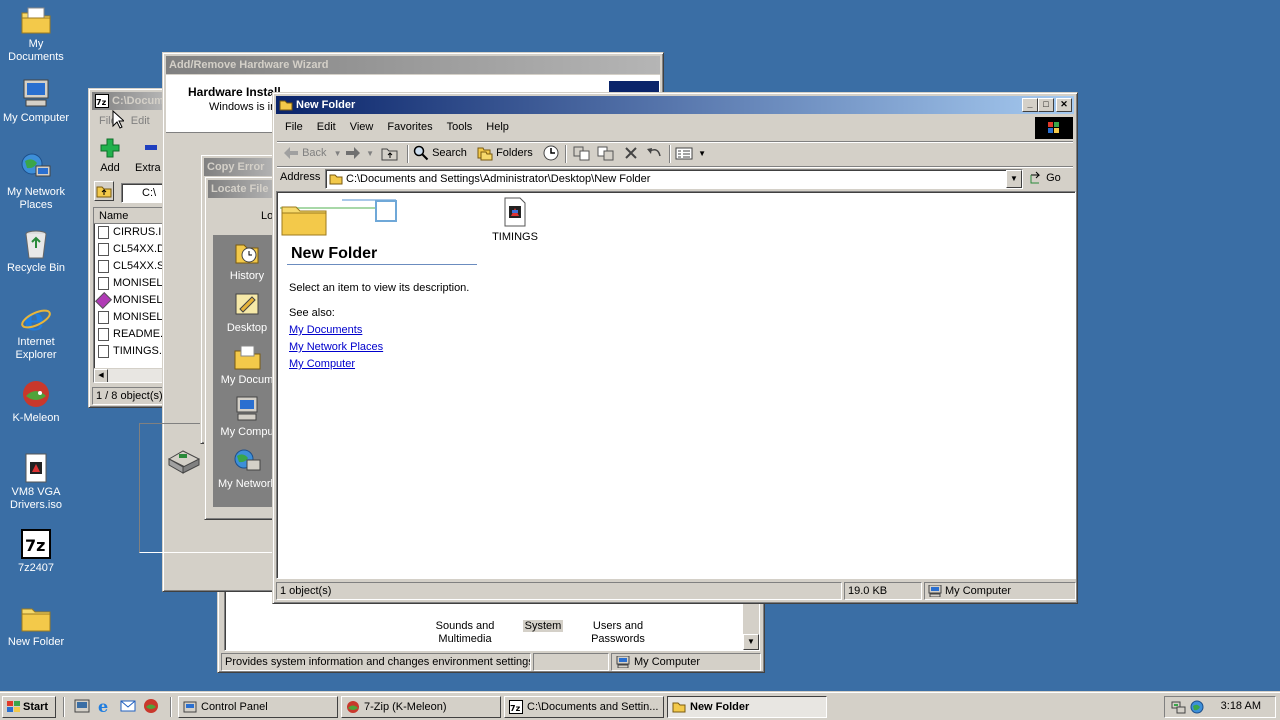 The width and height of the screenshot is (1280, 720). I want to click on wizard-heading: Hardware Install, so click(234, 92).